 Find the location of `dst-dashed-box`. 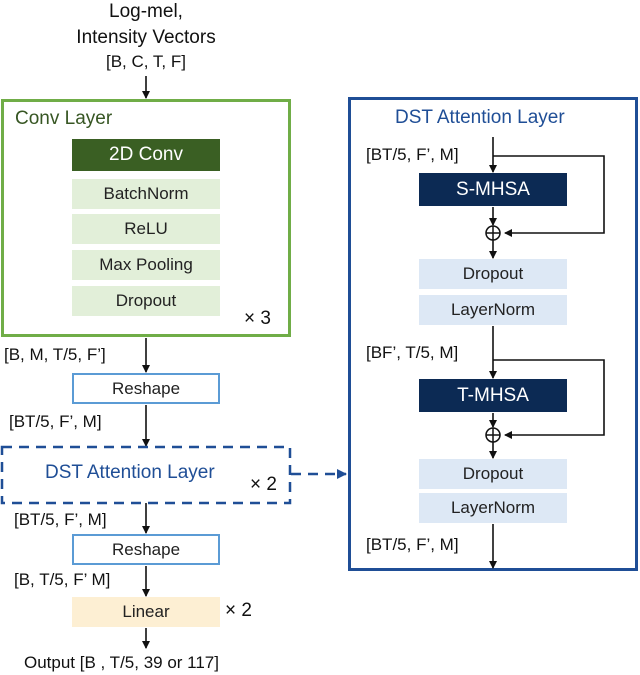

dst-dashed-box is located at coordinates (146, 475).